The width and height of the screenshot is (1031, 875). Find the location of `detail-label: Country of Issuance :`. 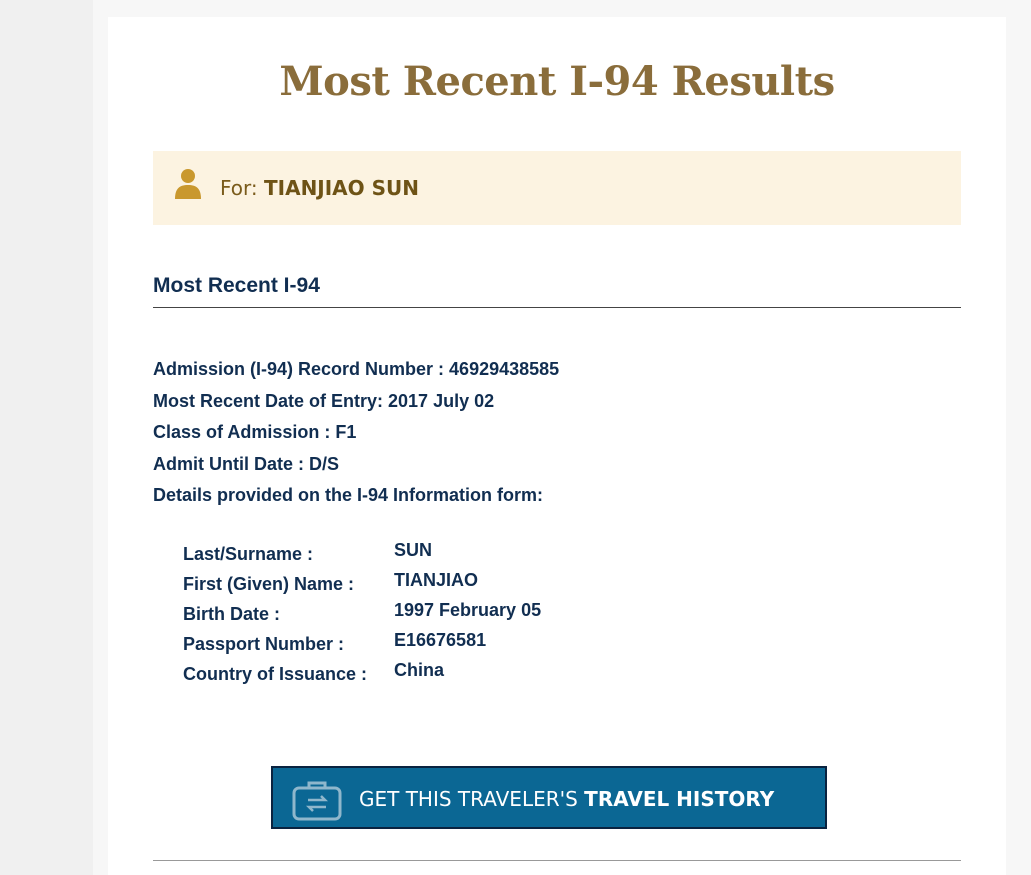

detail-label: Country of Issuance : is located at coordinates (275, 674).